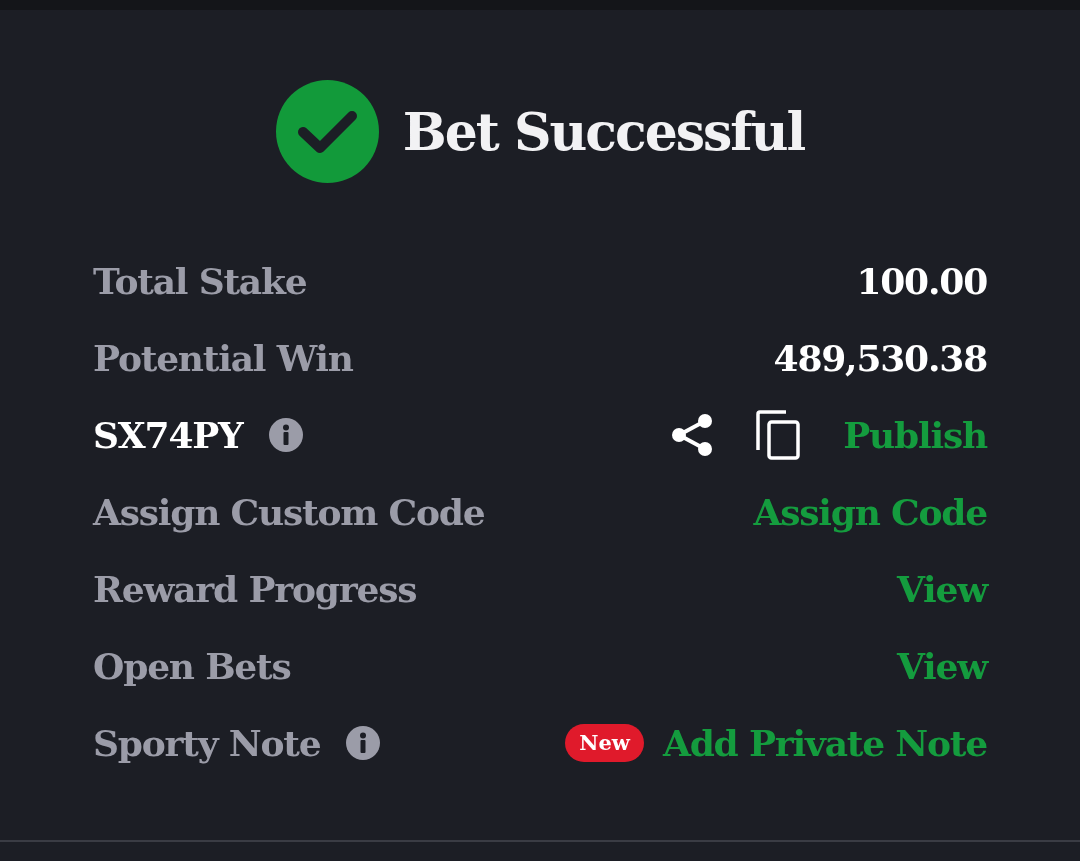 This screenshot has width=1080, height=861. I want to click on success-check-icon, so click(327, 131).